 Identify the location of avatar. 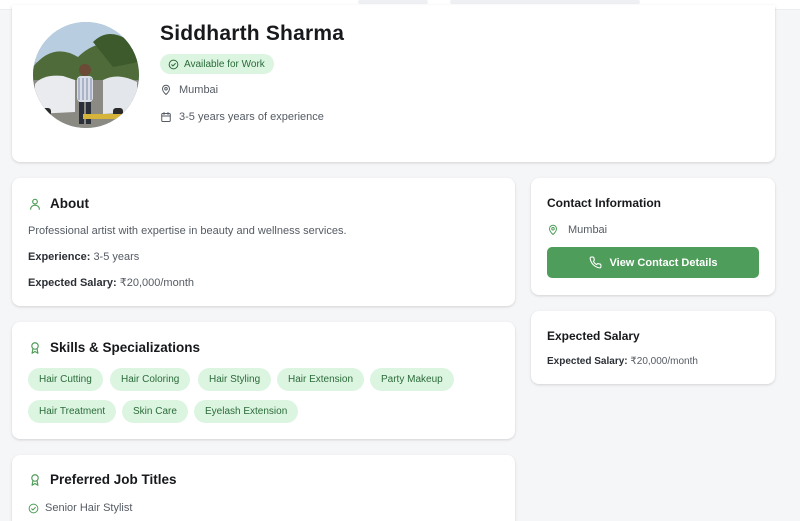
(86, 75).